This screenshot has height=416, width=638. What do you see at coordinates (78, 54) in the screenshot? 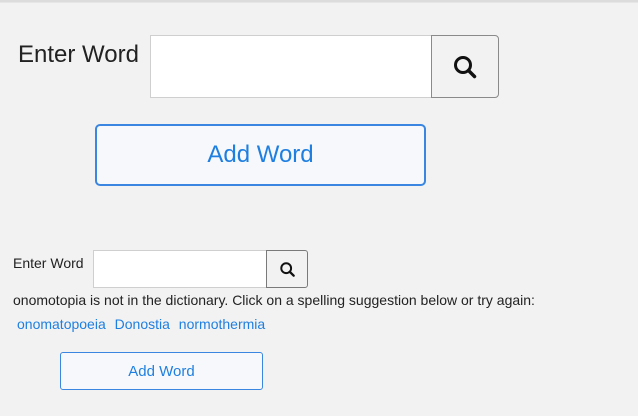
I see `large-enter-word-label: Enter Word` at bounding box center [78, 54].